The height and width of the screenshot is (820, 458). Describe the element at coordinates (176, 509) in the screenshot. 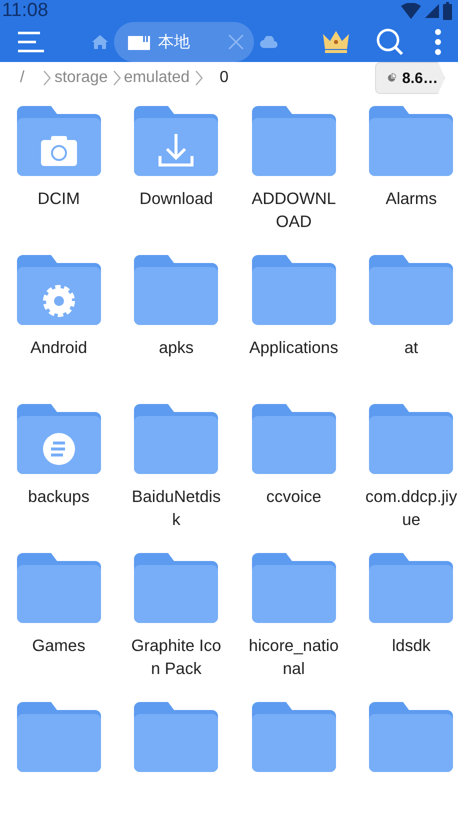

I see `folder-name: BaiduNetdisk` at that location.